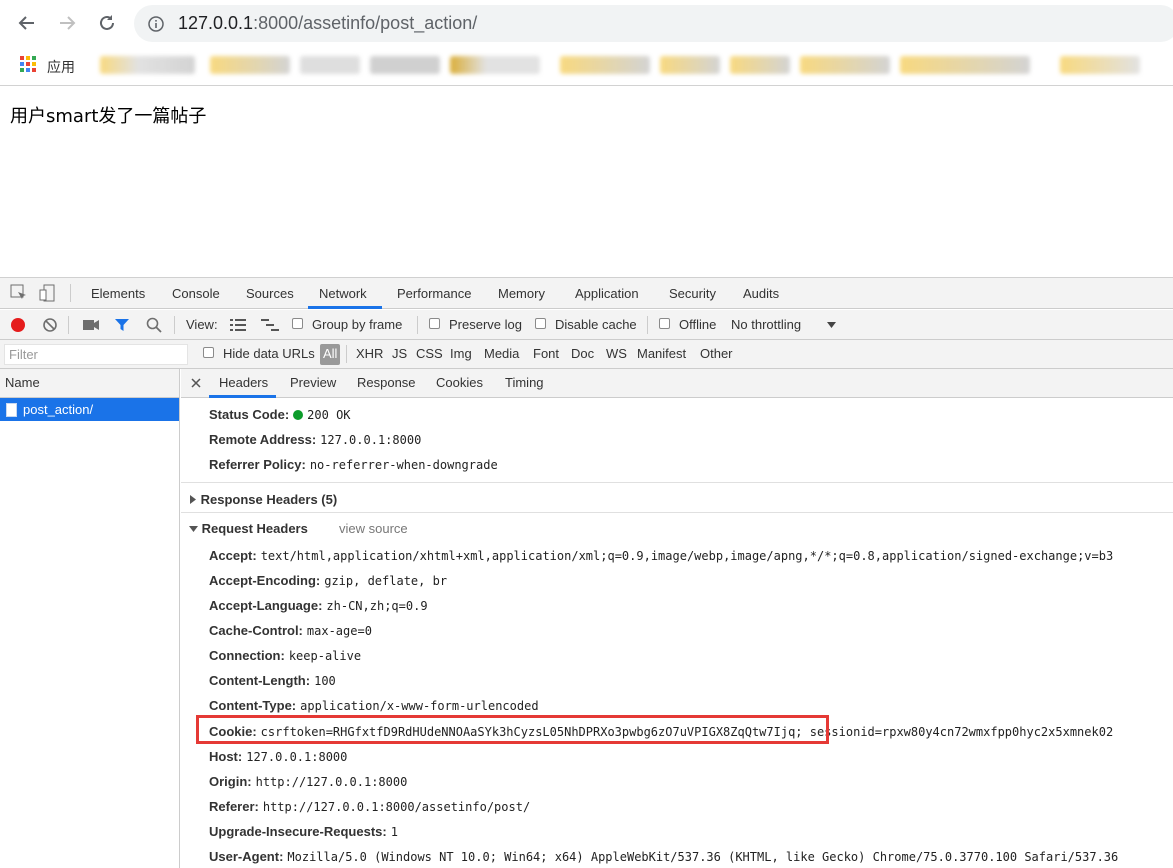 The width and height of the screenshot is (1173, 868). Describe the element at coordinates (521, 293) in the screenshot. I see `tab-memory: Memory` at that location.